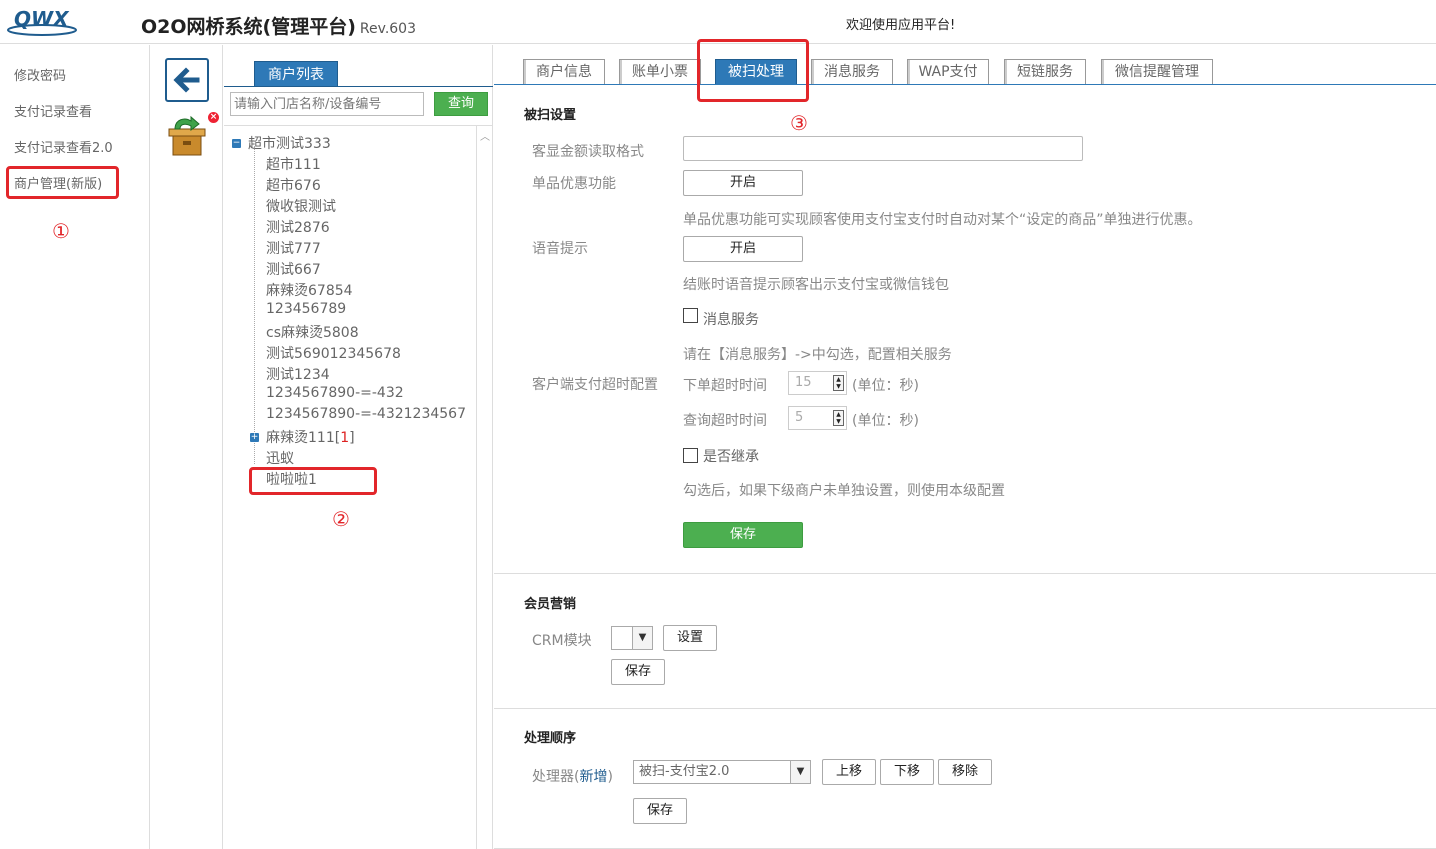 This screenshot has width=1436, height=849. I want to click on expand-toggle-icon: +, so click(254, 437).